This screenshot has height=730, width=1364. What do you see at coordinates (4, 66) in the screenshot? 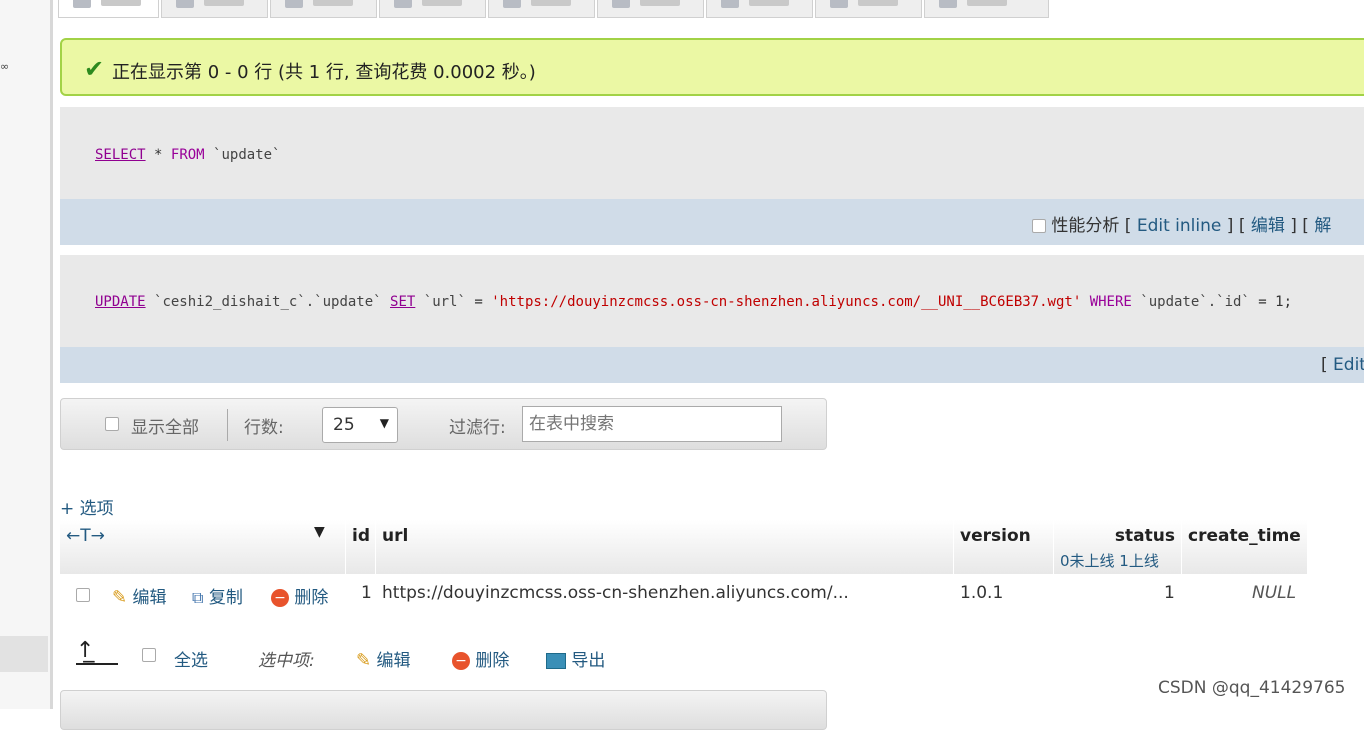
I see `link-icon: ∞` at bounding box center [4, 66].